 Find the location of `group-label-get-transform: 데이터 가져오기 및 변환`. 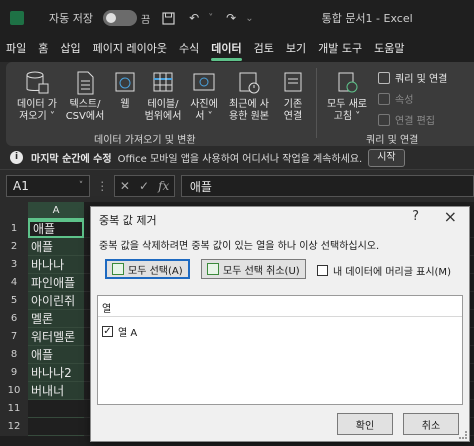

group-label-get-transform: 데이터 가져오기 및 변환 is located at coordinates (145, 140).